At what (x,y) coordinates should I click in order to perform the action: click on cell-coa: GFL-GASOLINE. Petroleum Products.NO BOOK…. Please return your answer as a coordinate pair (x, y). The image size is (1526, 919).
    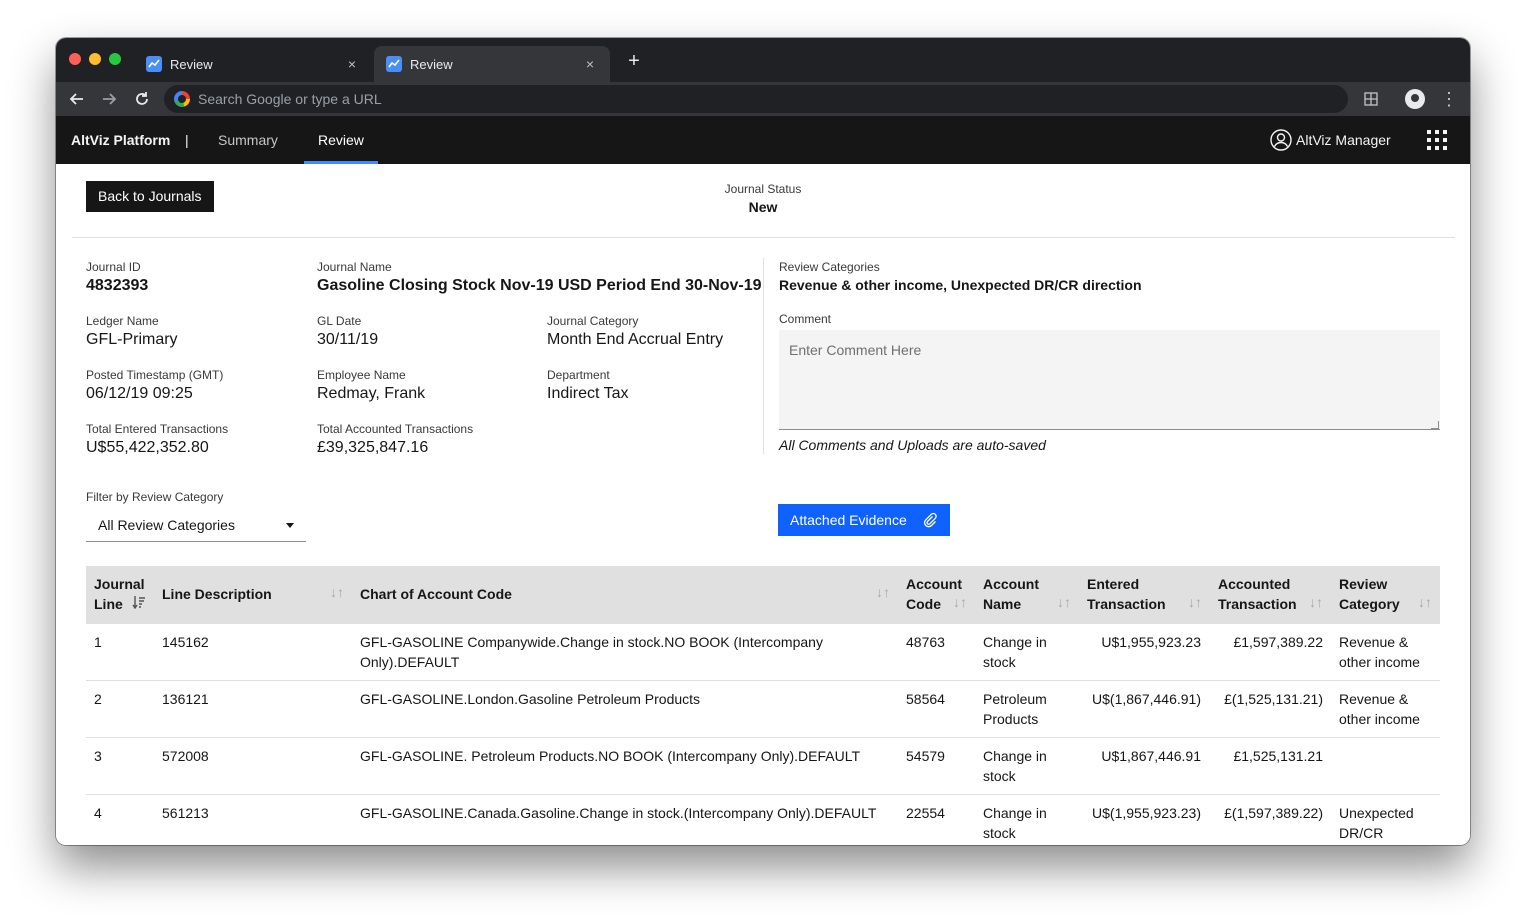
    Looking at the image, I should click on (610, 756).